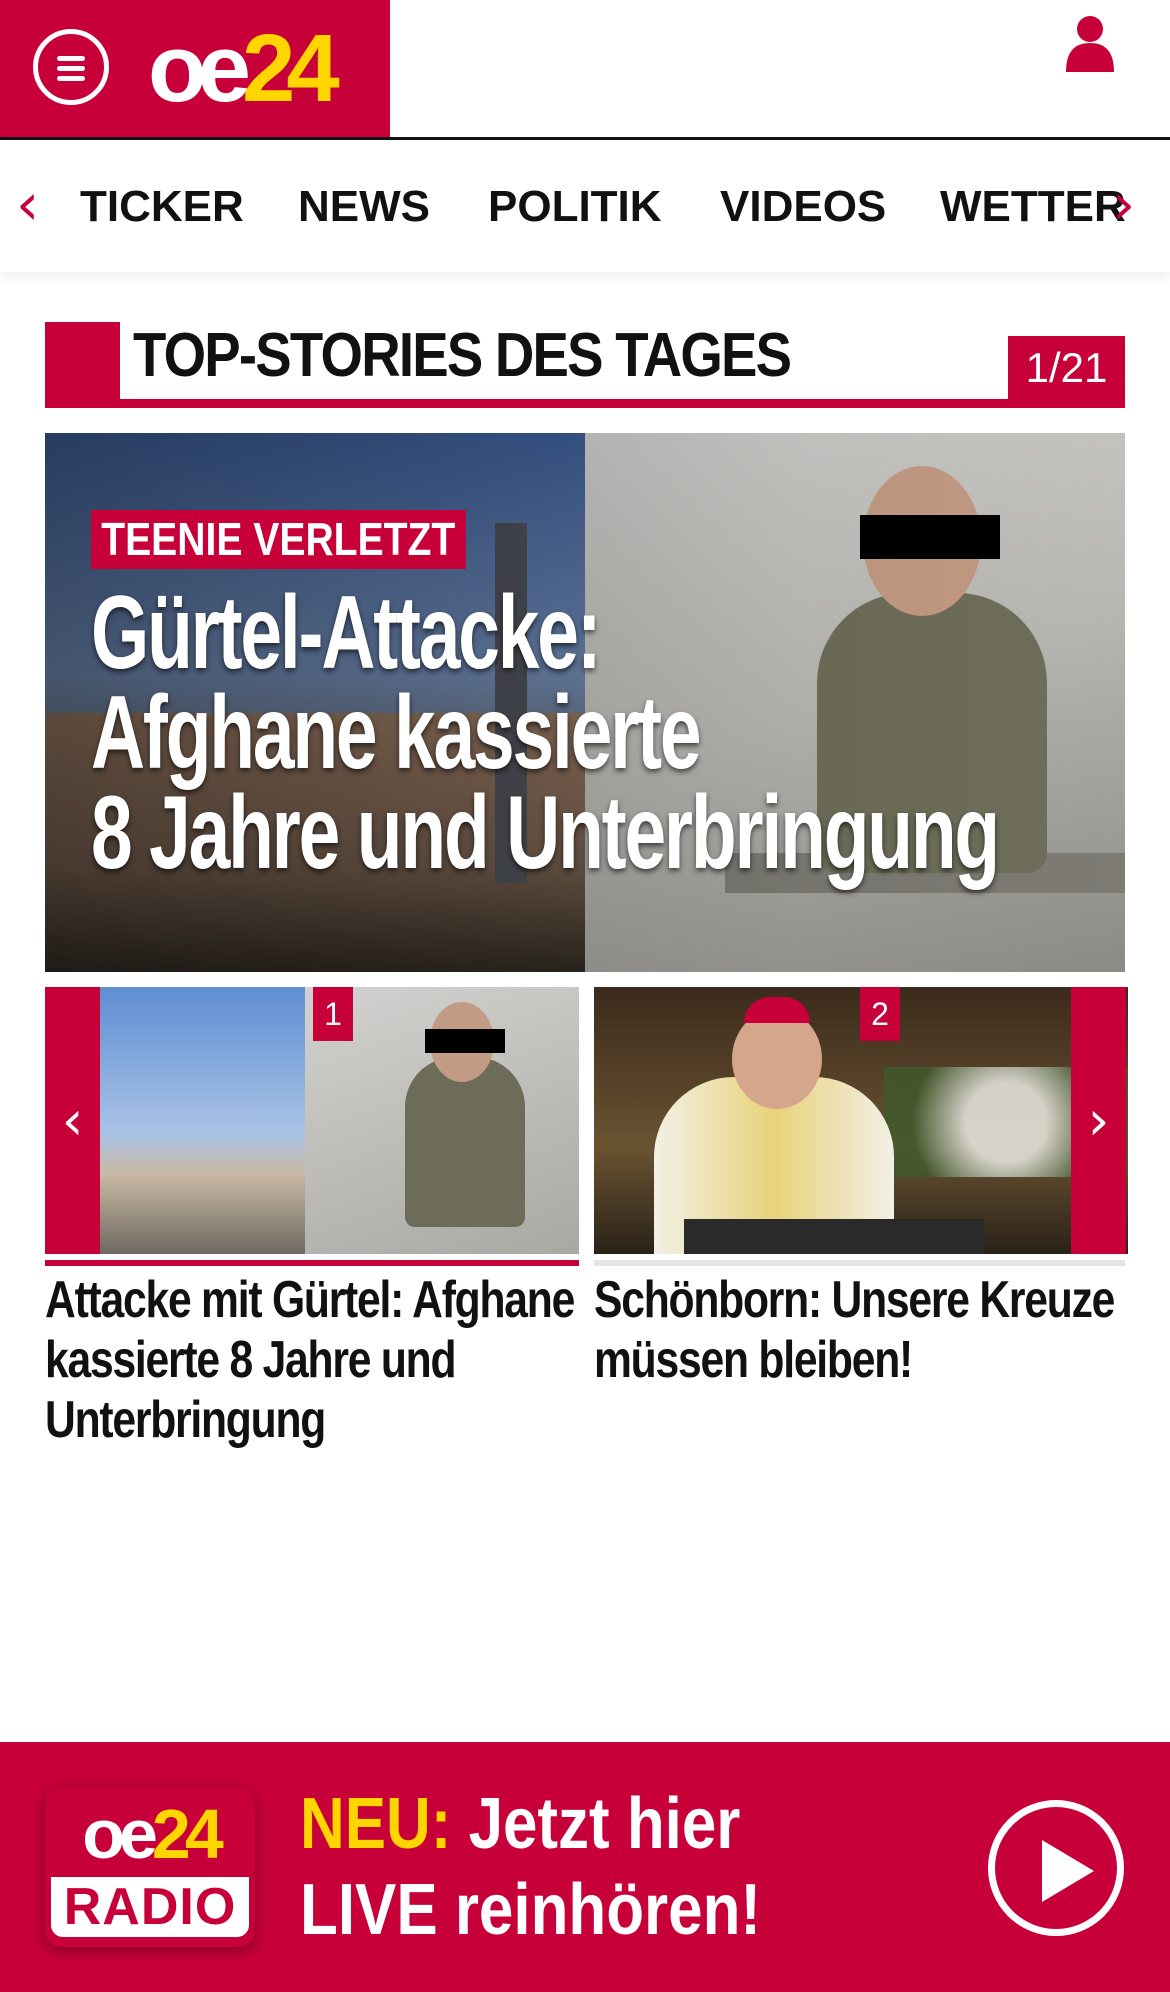 This screenshot has width=1170, height=1992. Describe the element at coordinates (861, 1120) in the screenshot. I see `story-card: 2` at that location.